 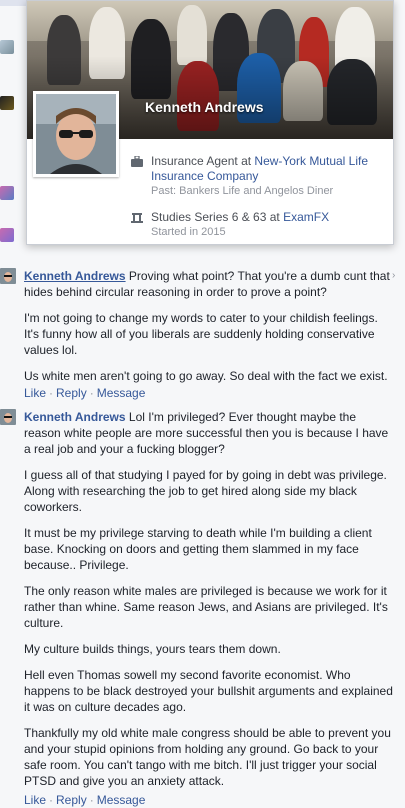 What do you see at coordinates (306, 217) in the screenshot?
I see `education-school-link: ExamFX` at bounding box center [306, 217].